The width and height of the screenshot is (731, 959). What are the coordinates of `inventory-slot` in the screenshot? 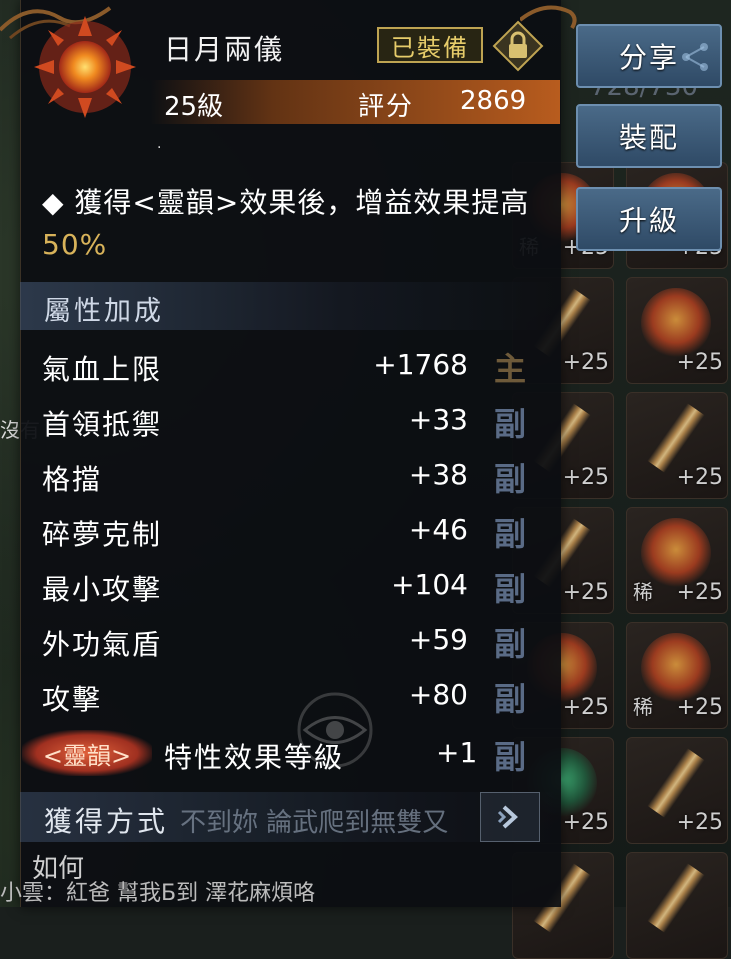 It's located at (677, 905).